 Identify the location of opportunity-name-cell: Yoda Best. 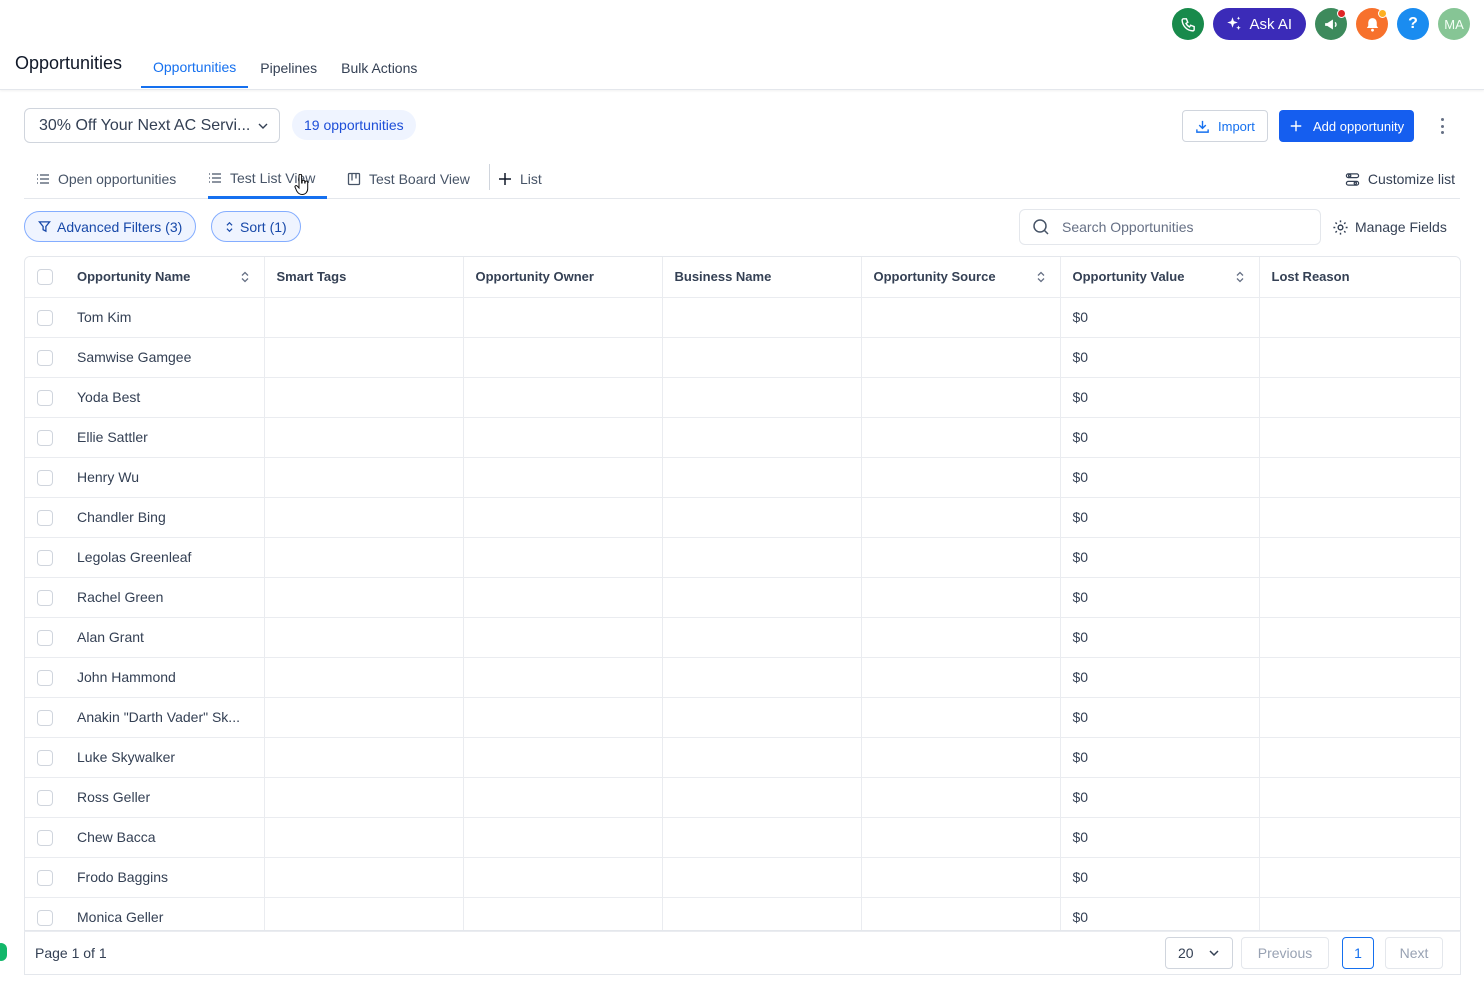
(165, 397).